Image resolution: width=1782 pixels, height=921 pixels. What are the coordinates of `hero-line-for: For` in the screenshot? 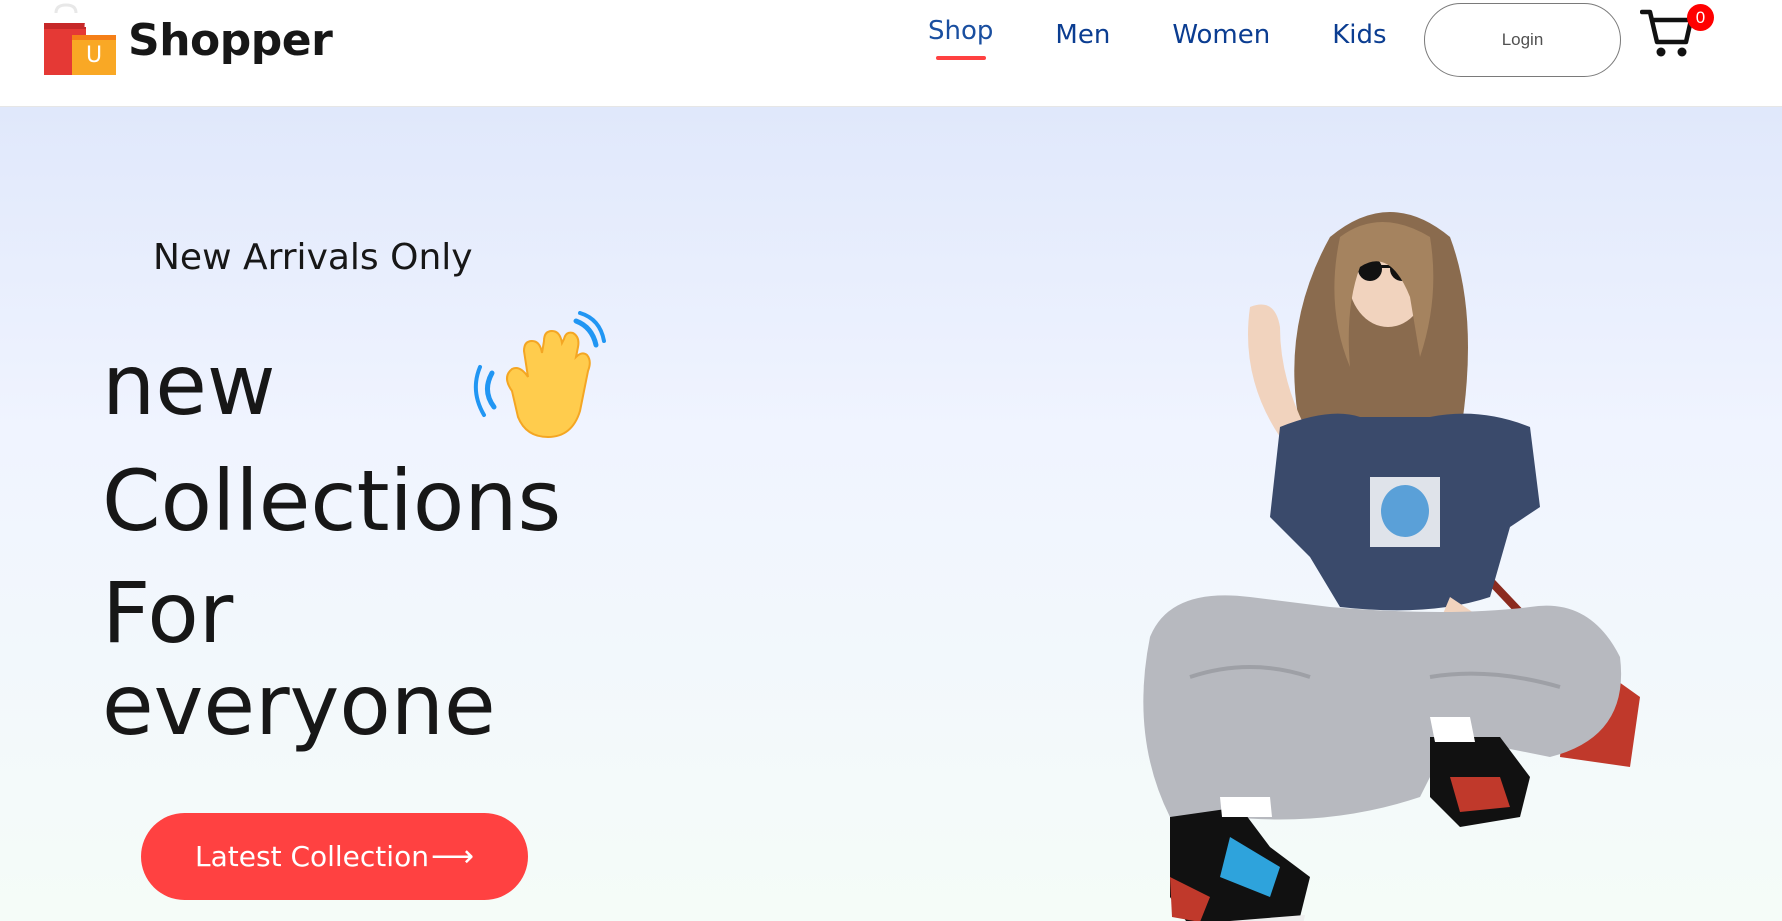 It's located at (168, 613).